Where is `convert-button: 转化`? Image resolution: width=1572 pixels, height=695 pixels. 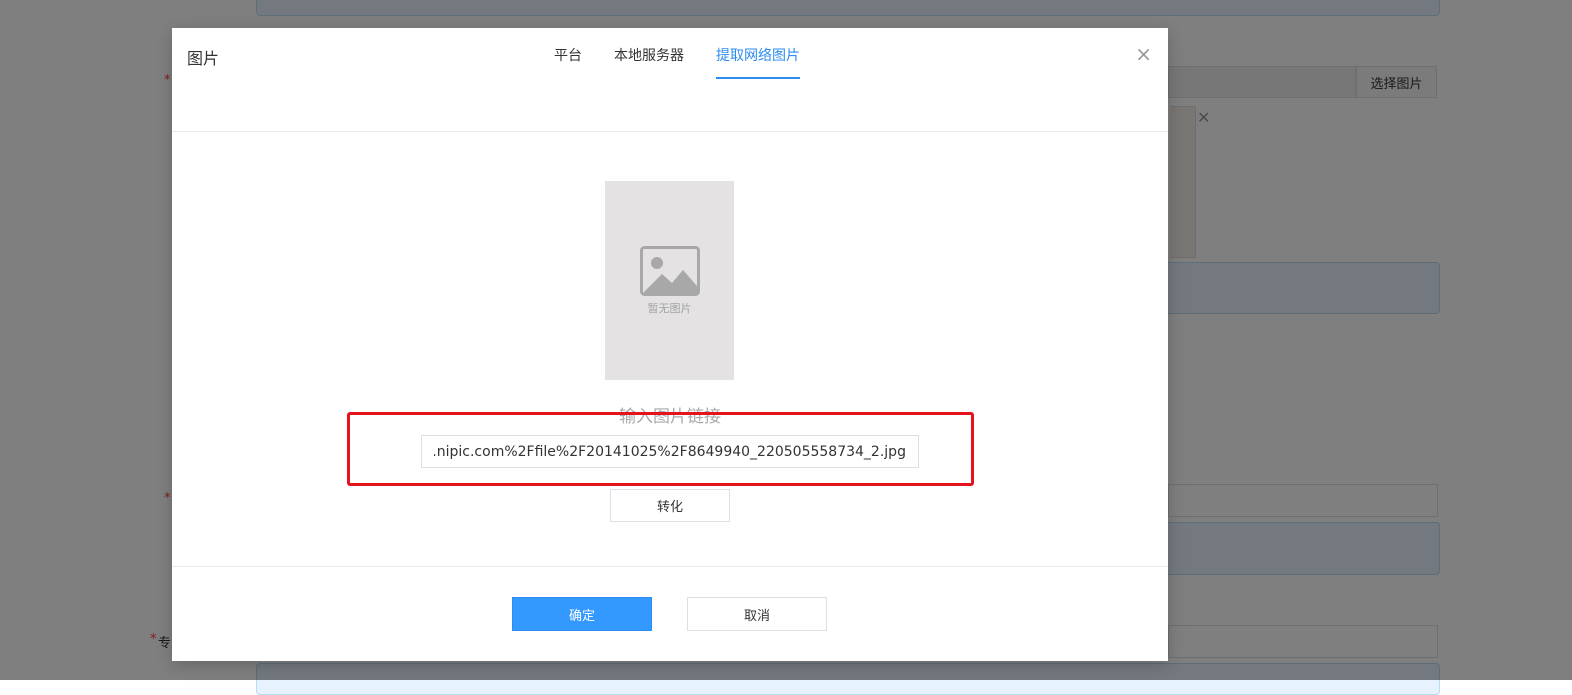 convert-button: 转化 is located at coordinates (670, 505).